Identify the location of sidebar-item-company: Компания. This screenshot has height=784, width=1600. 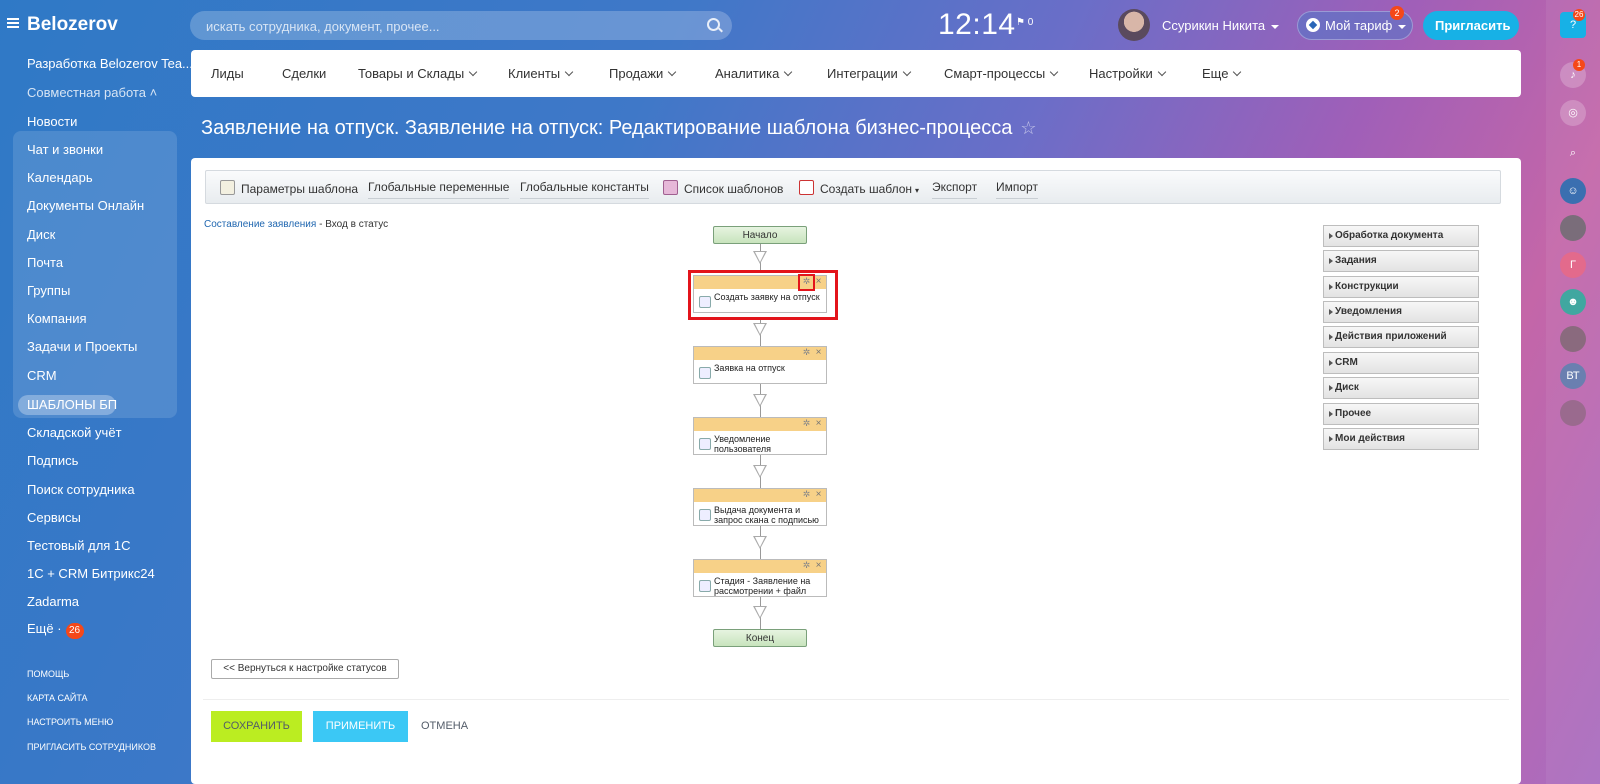
(57, 318).